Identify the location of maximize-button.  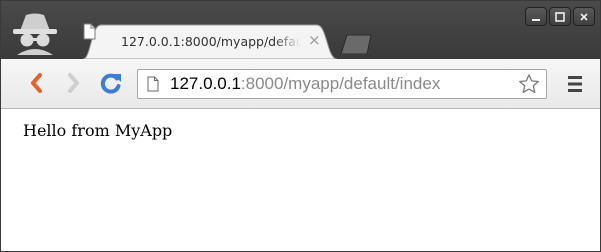
(560, 16).